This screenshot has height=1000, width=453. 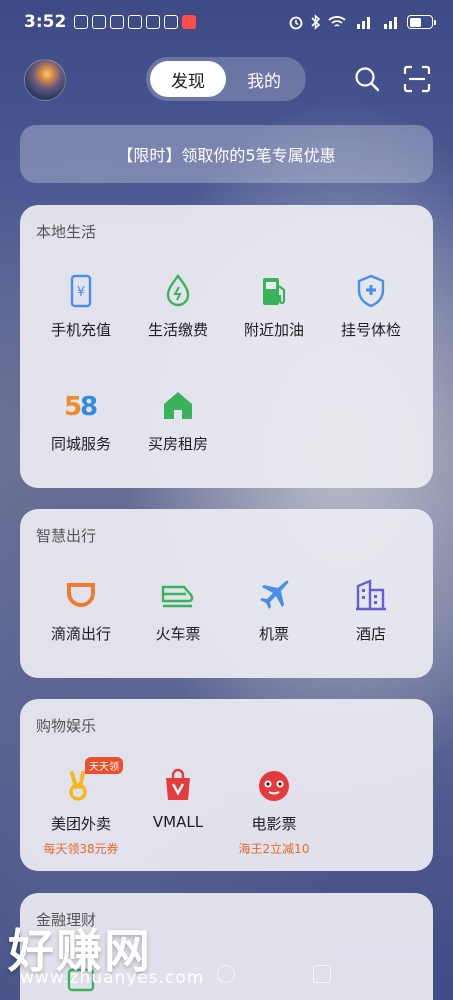 I want to click on 58-logo-icon: 5 8, so click(x=81, y=407).